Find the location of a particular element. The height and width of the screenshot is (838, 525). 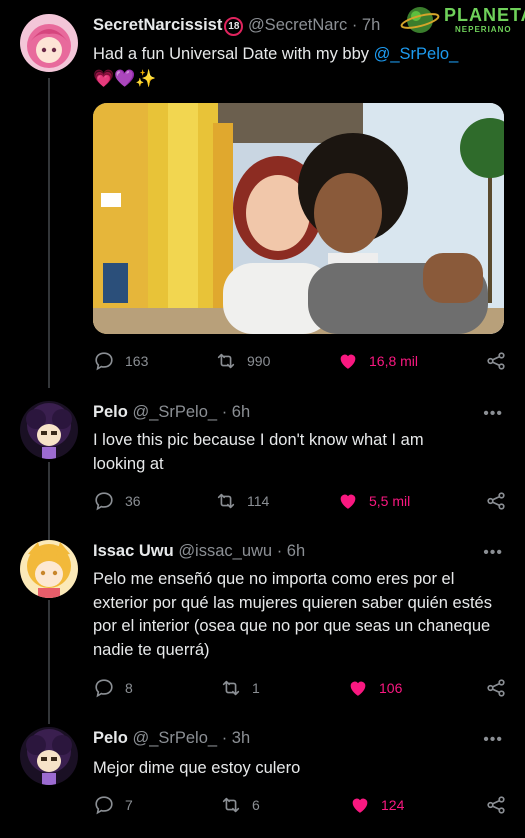

like-button: 5,5 mil is located at coordinates (373, 501).